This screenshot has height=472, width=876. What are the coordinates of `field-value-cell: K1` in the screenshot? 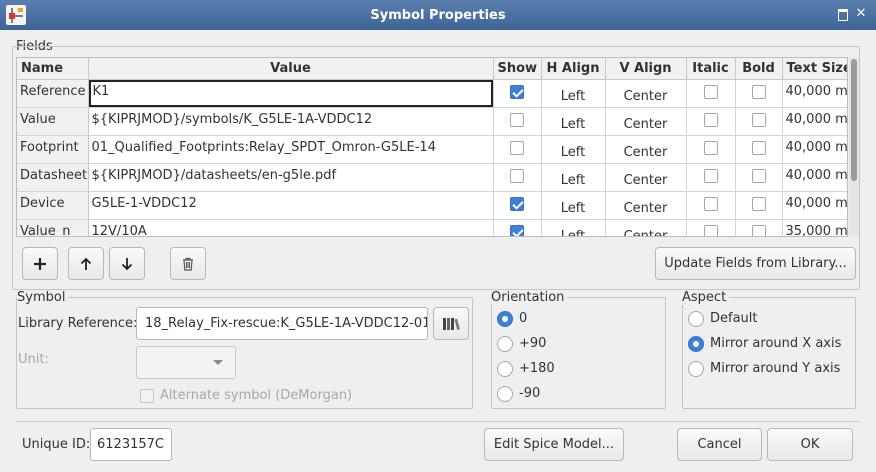 It's located at (291, 93).